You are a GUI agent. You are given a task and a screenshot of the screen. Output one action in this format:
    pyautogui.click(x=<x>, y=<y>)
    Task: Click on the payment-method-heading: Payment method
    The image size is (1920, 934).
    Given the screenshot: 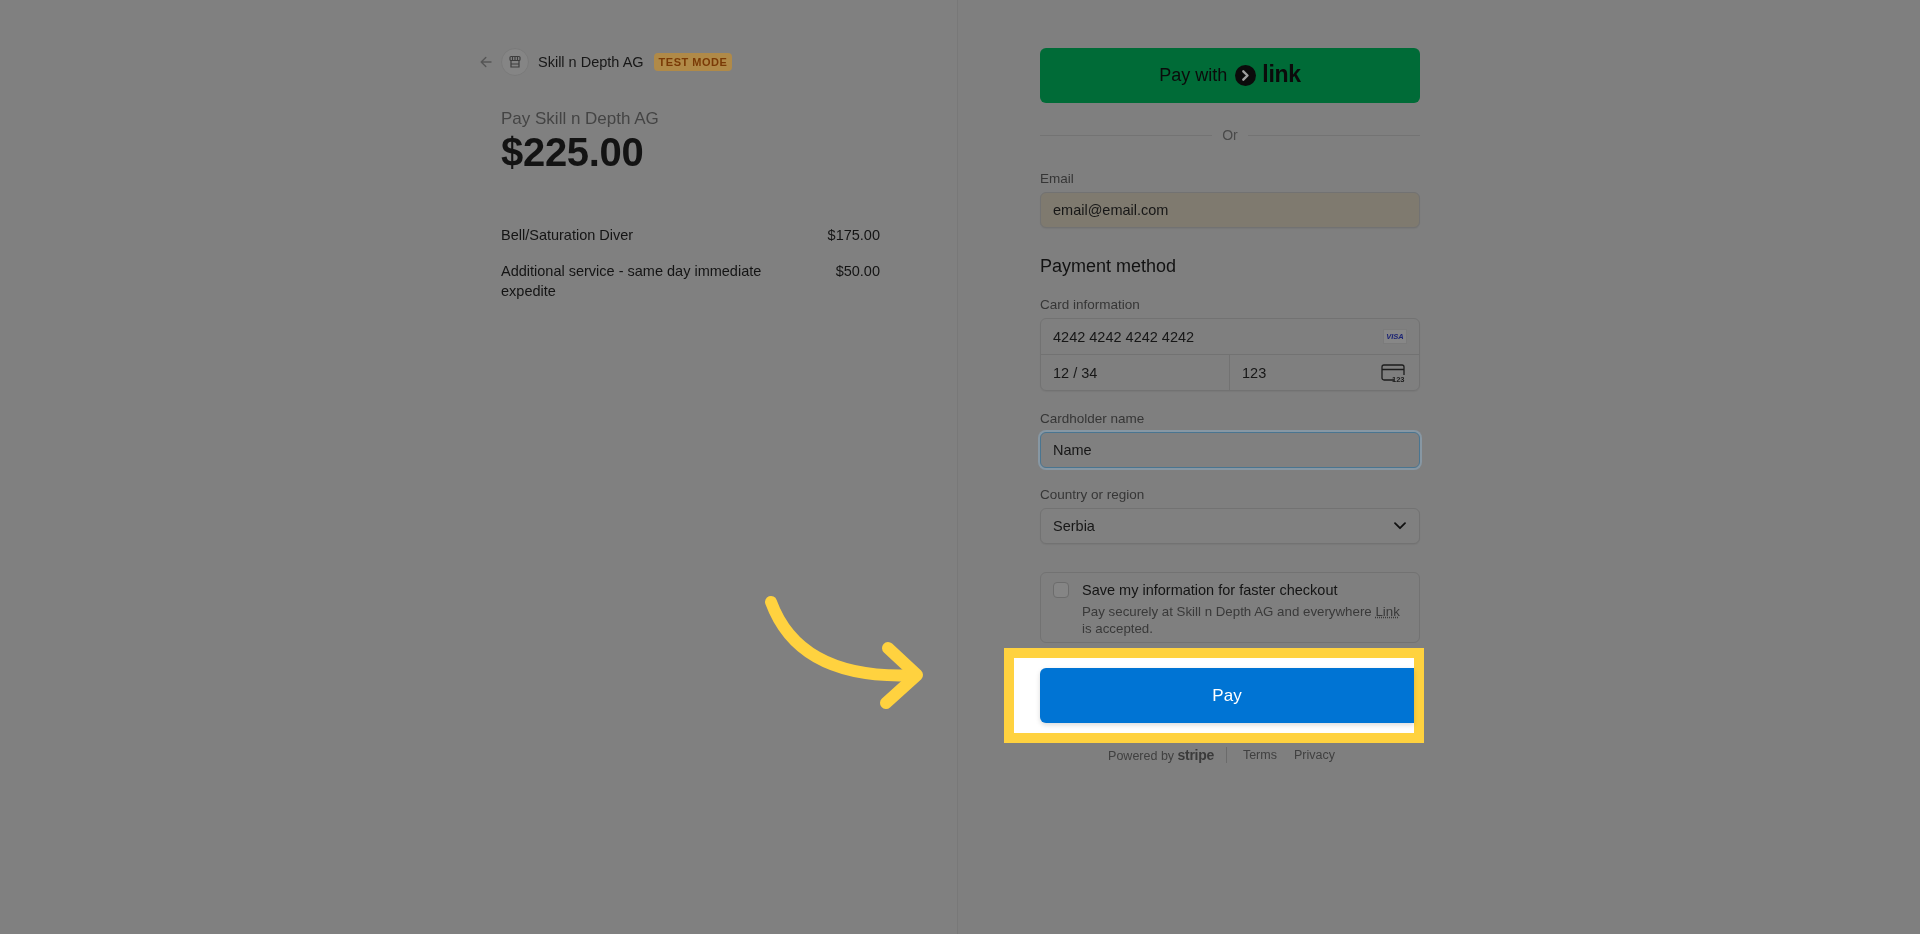 What is the action you would take?
    pyautogui.click(x=1108, y=266)
    